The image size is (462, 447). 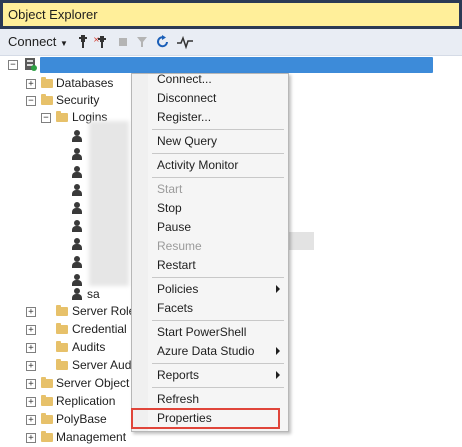 What do you see at coordinates (64, 43) in the screenshot?
I see `chevron-down-icon: ▼` at bounding box center [64, 43].